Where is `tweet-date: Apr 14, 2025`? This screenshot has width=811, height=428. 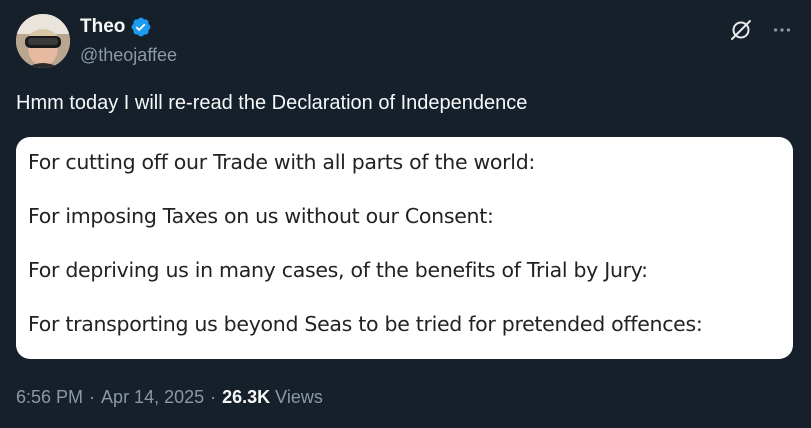 tweet-date: Apr 14, 2025 is located at coordinates (152, 397).